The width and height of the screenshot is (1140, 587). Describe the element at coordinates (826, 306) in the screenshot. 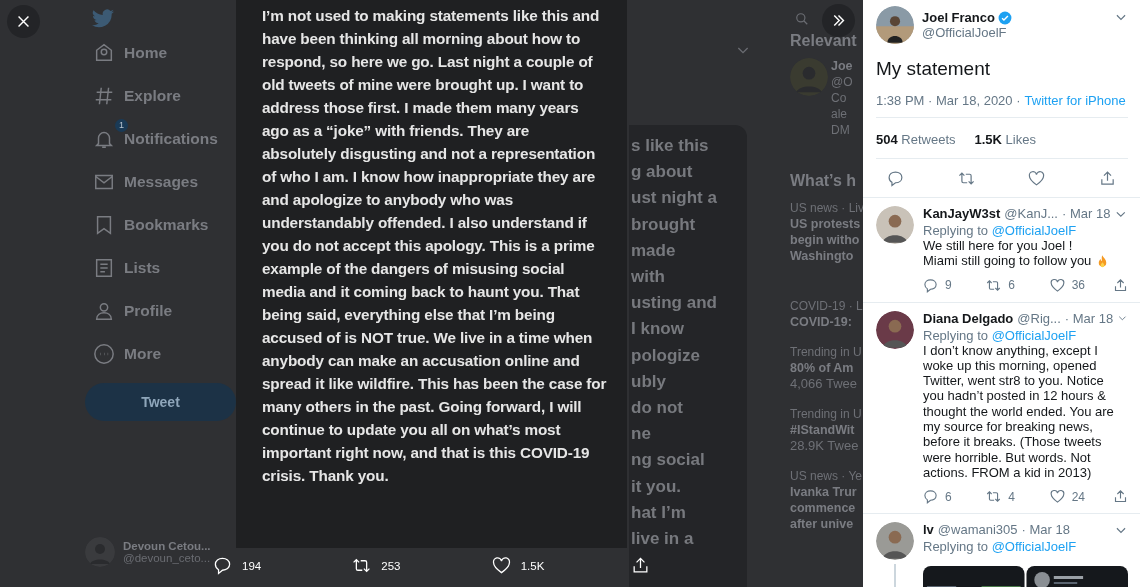

I see `trend-context: COVID-19 · L` at that location.